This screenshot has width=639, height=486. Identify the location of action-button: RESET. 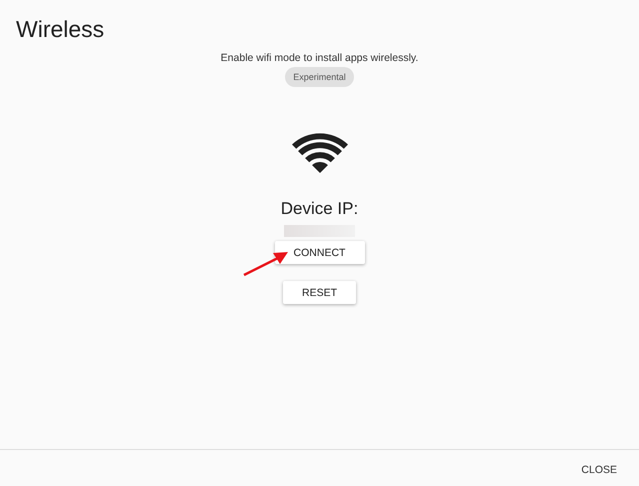
(319, 292).